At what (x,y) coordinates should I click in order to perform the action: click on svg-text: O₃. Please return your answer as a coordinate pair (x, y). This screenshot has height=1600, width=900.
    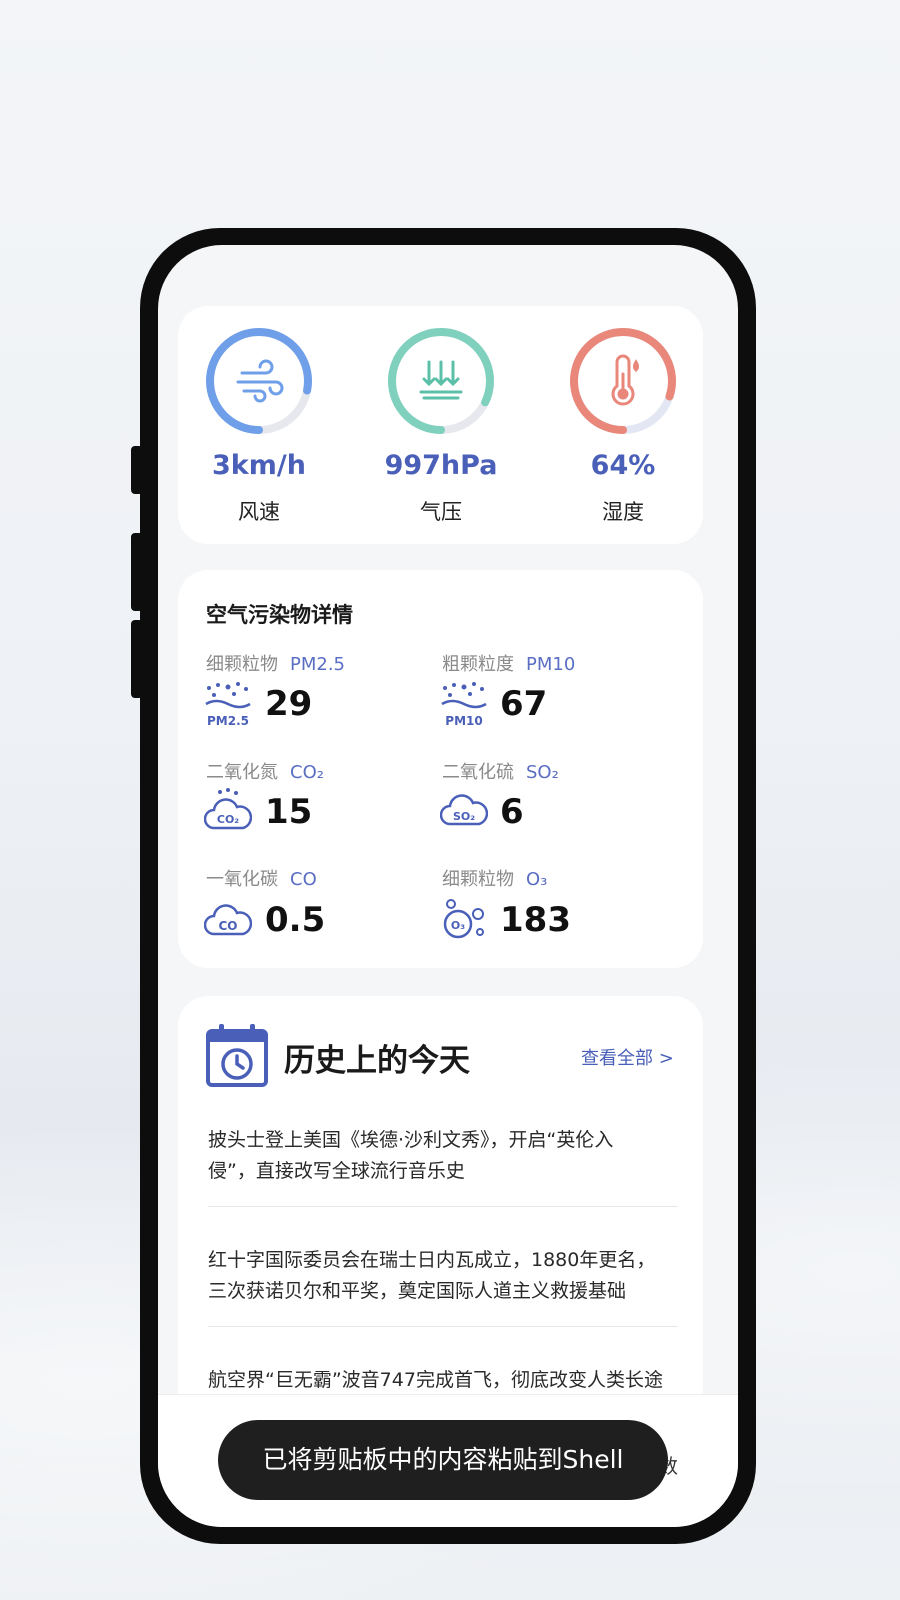
    Looking at the image, I should click on (458, 925).